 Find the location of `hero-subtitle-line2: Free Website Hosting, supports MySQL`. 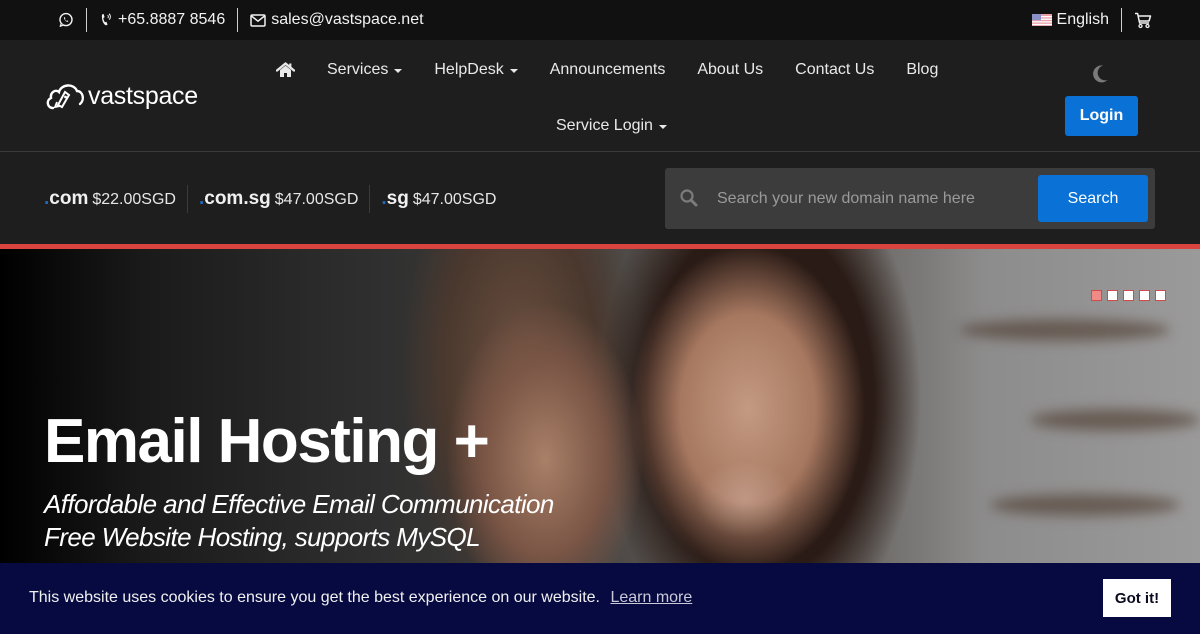

hero-subtitle-line2: Free Website Hosting, supports MySQL is located at coordinates (262, 537).